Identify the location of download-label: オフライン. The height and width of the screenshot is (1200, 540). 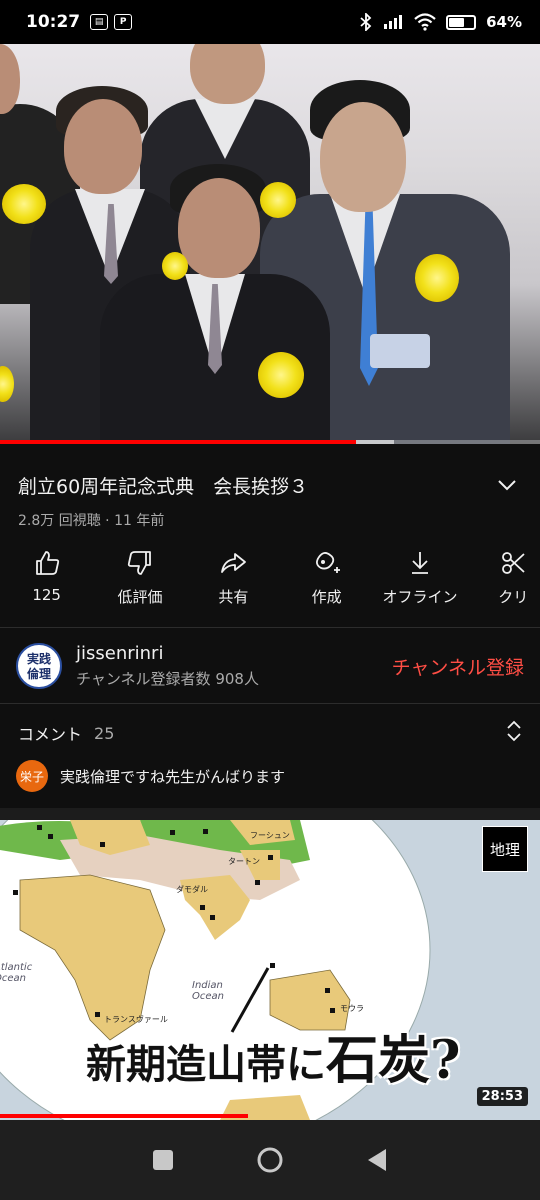
(420, 597).